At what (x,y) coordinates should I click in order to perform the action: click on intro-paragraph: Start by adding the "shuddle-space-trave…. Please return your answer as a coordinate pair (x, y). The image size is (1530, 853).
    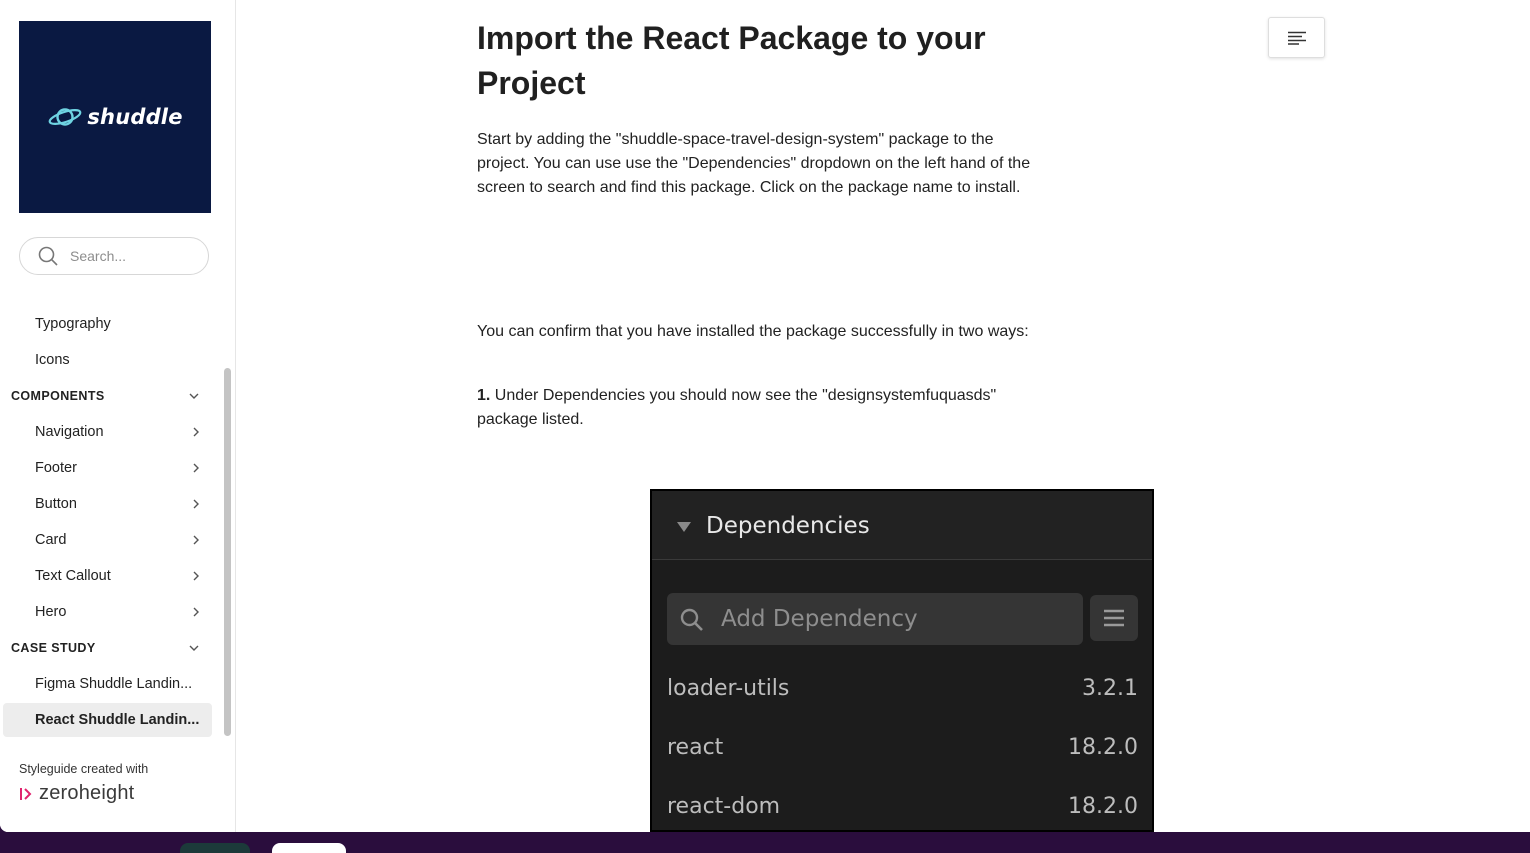
    Looking at the image, I should click on (754, 163).